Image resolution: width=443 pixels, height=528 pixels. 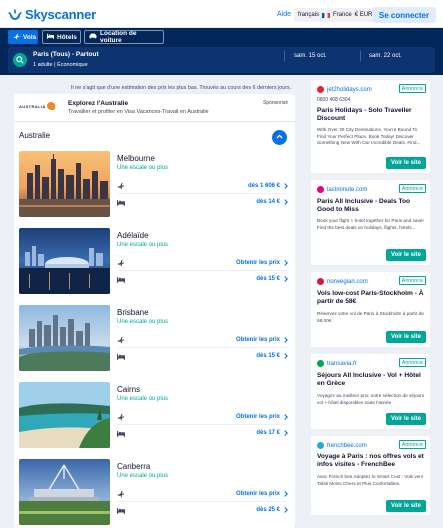 I want to click on skyscanner-logo: Skyscanner, so click(x=52, y=14).